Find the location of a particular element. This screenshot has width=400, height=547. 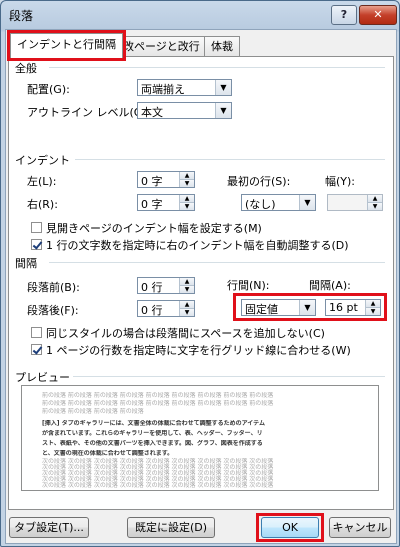

title-bar: 段落 ? ✕ is located at coordinates (200, 14).